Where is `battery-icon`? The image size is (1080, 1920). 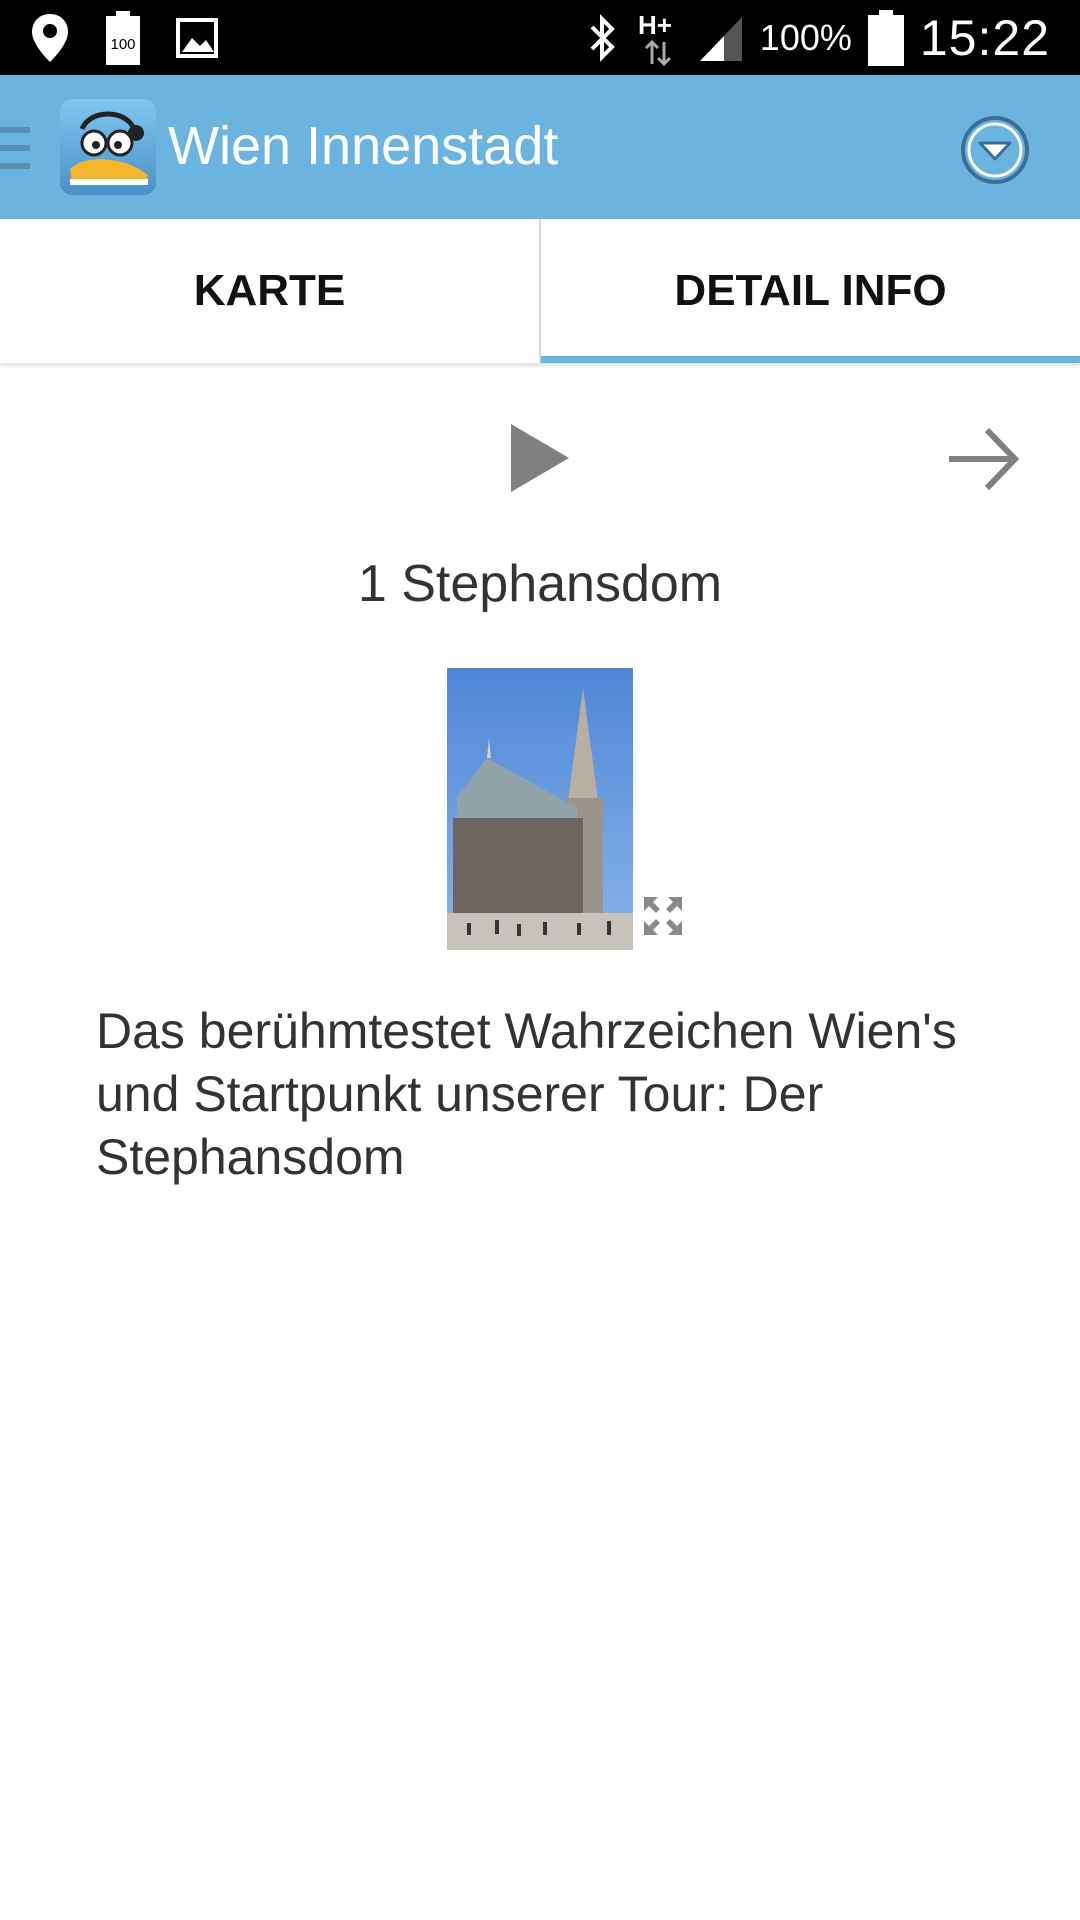 battery-icon is located at coordinates (885, 38).